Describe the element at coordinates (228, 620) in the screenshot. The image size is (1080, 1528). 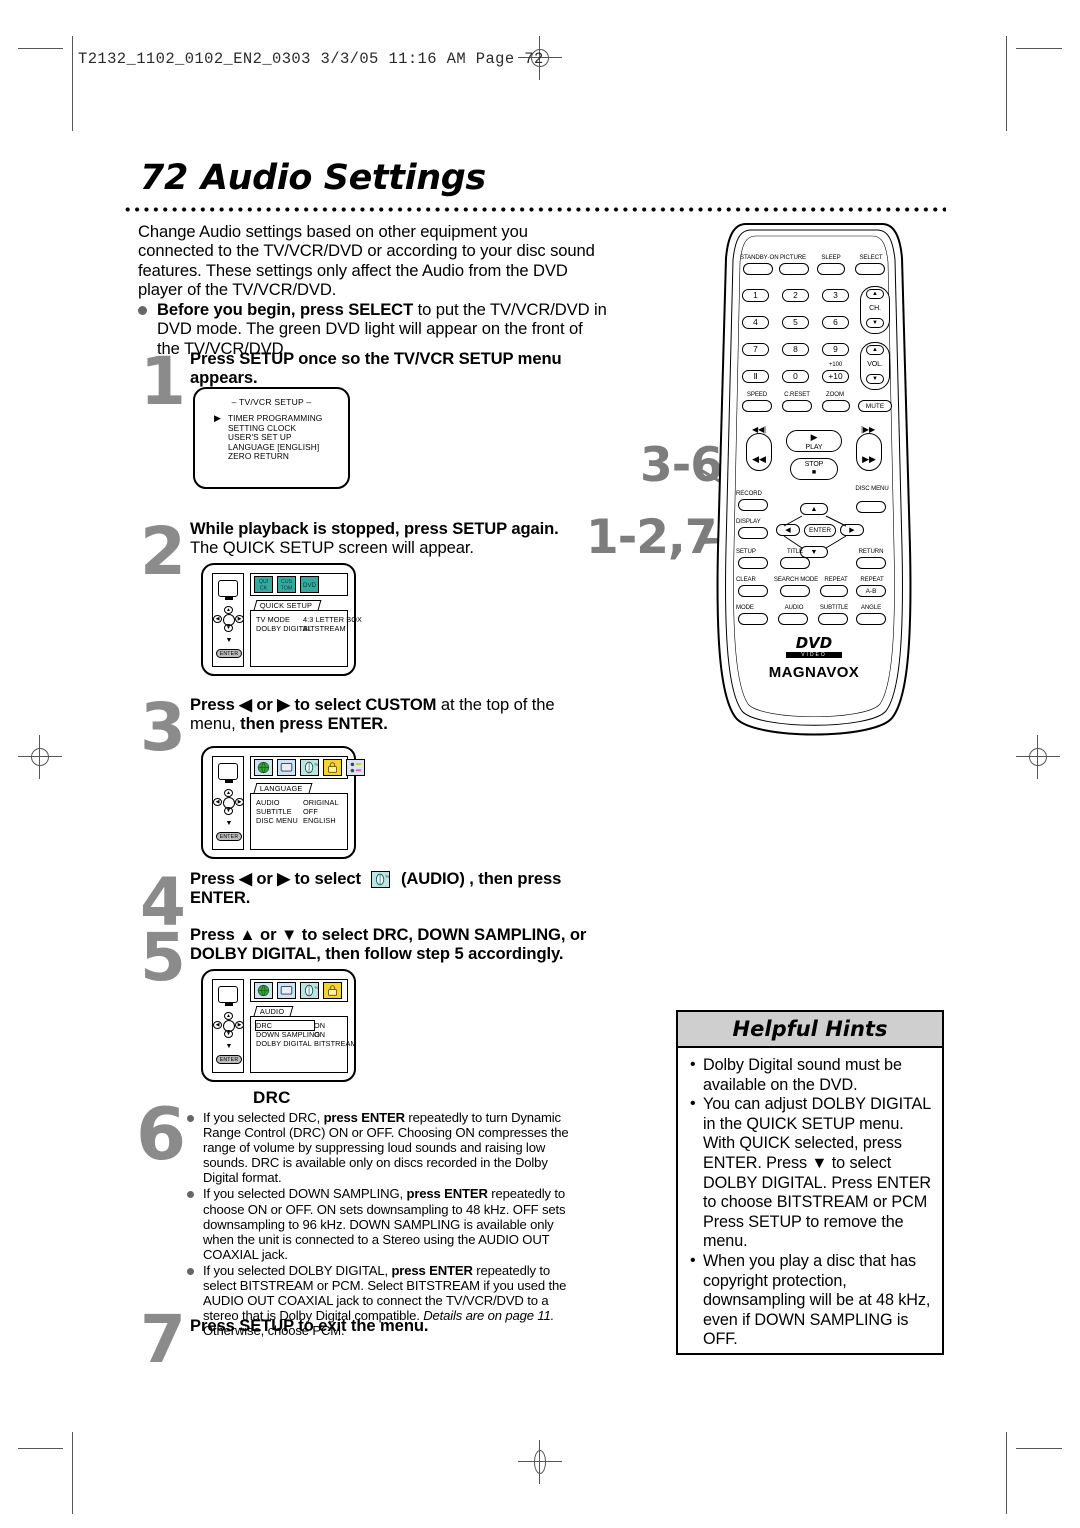
I see `osd-sidebar-quick: ▲ ▼ ◀ ▶ ▼ ENTER` at that location.